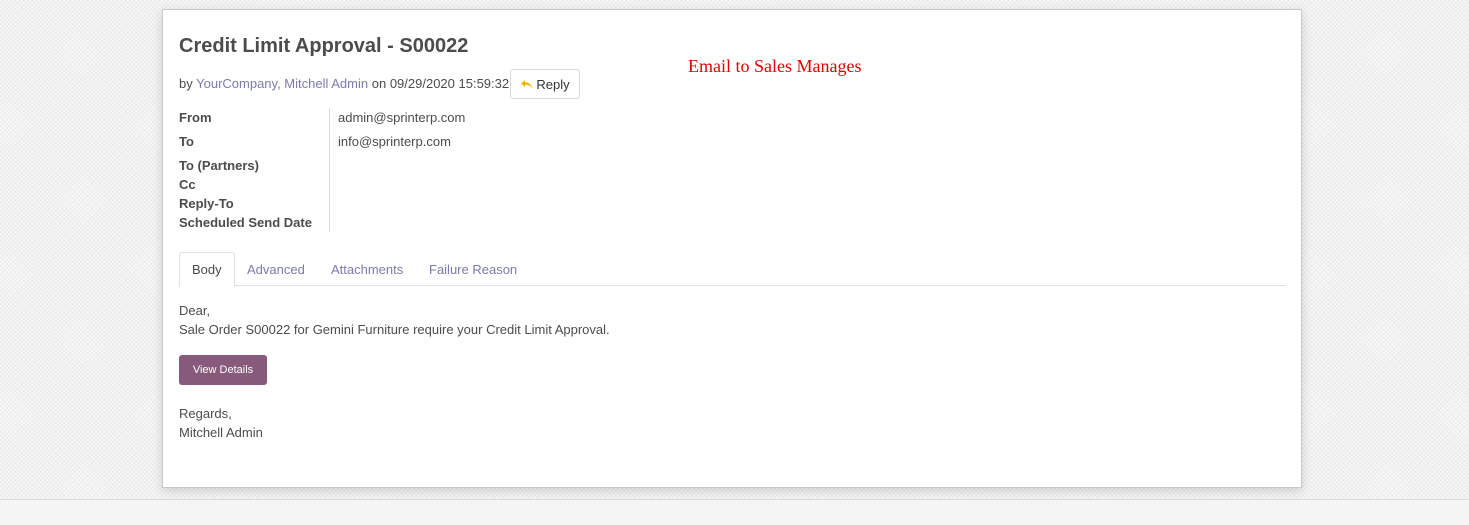  I want to click on body-greeting: Dear,, so click(195, 310).